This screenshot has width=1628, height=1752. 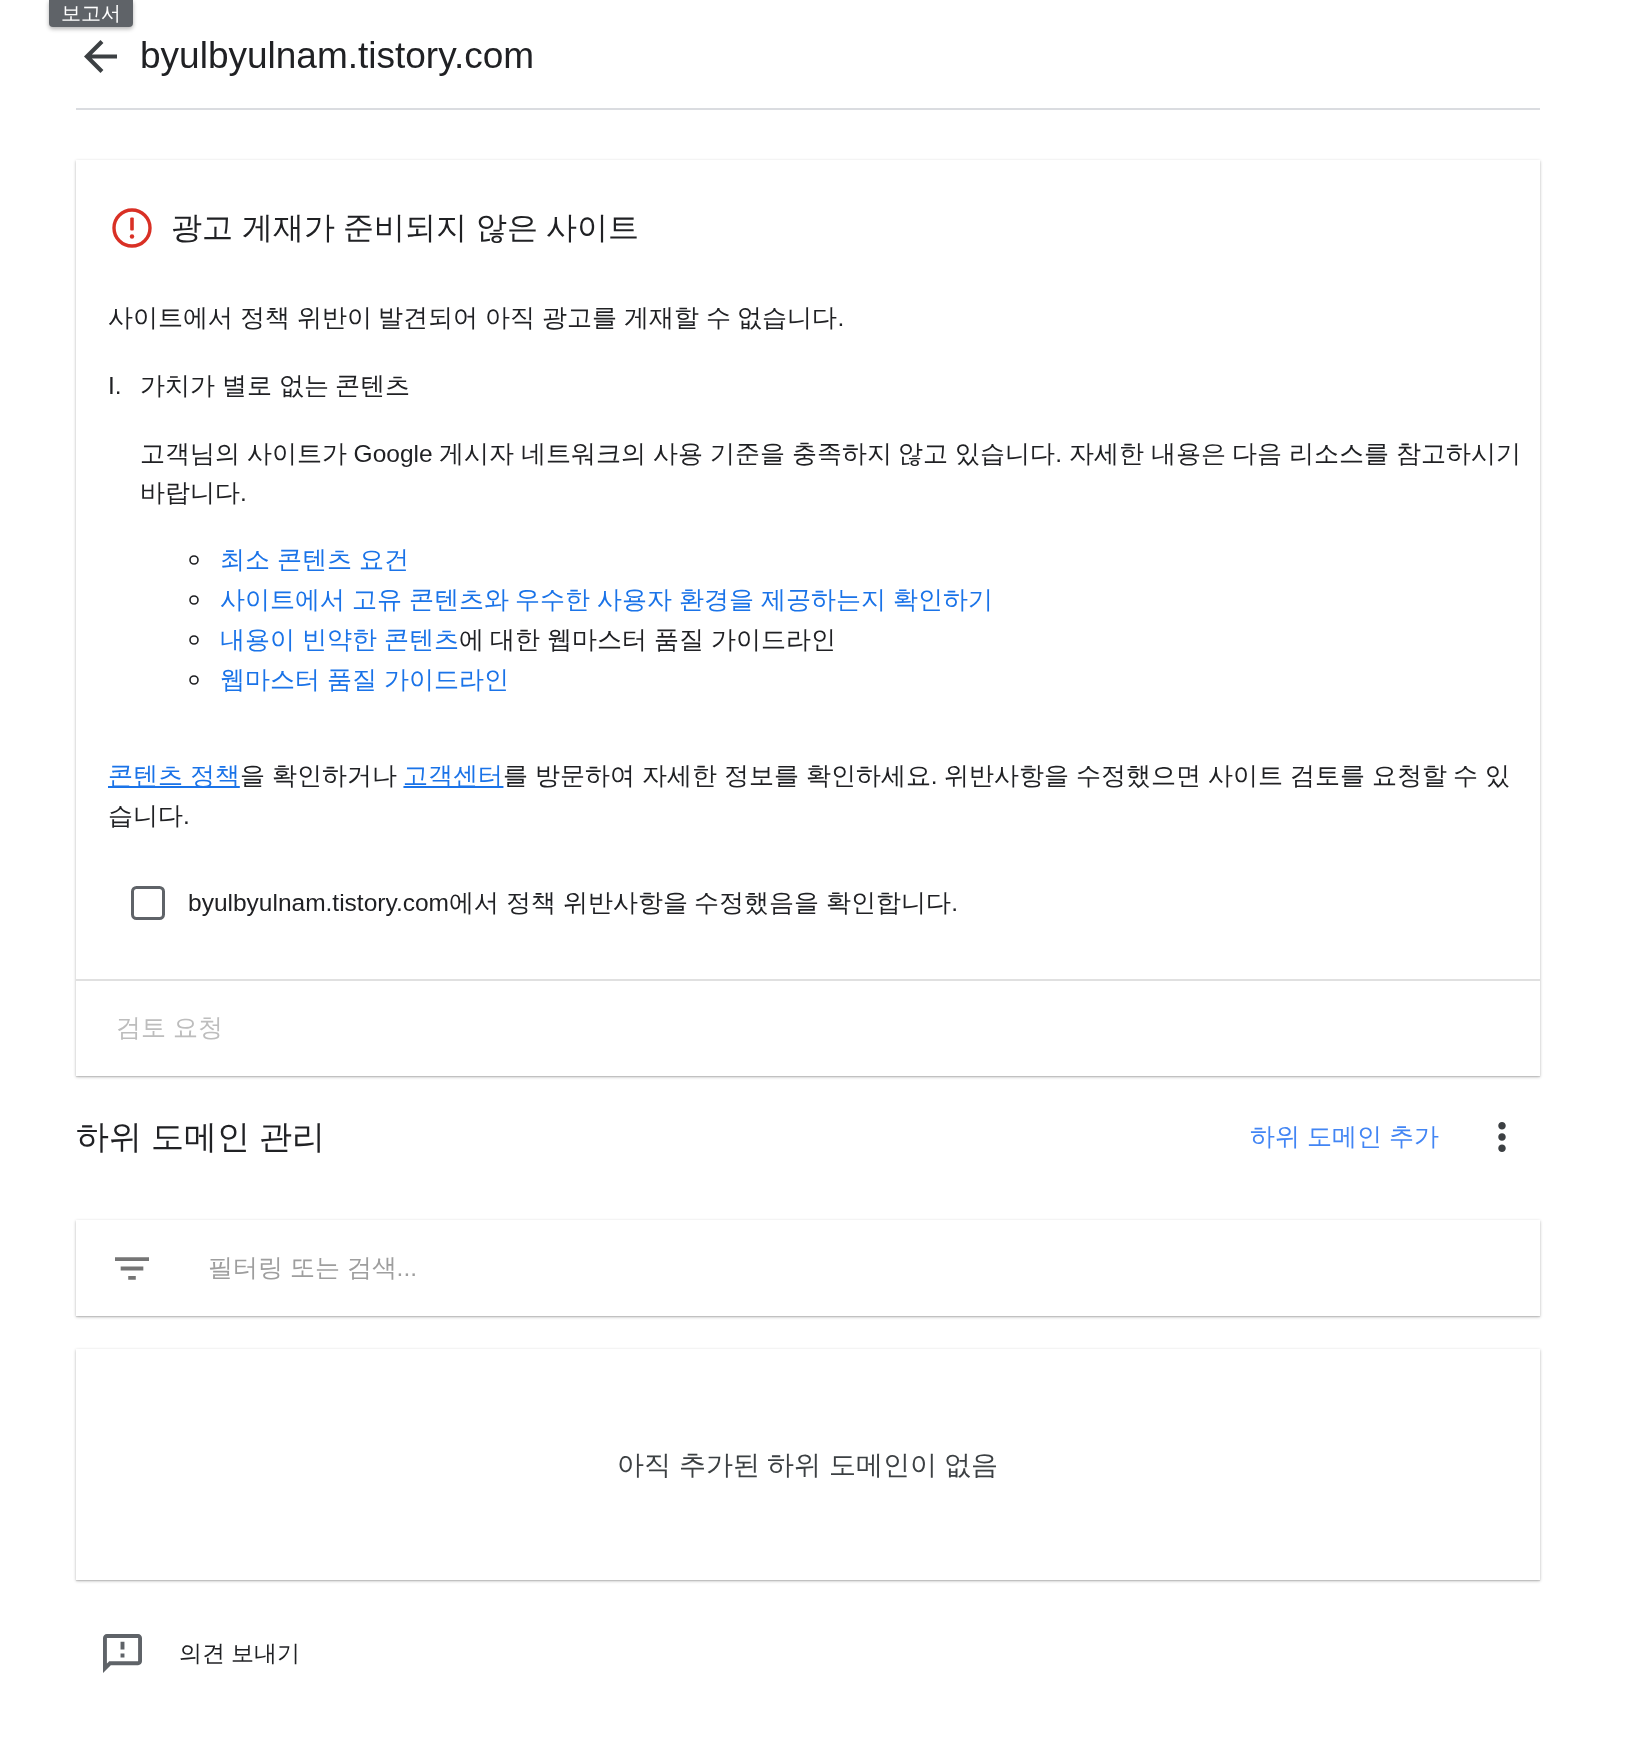 What do you see at coordinates (314, 560) in the screenshot?
I see `resource-link: 최소 콘텐츠 요건` at bounding box center [314, 560].